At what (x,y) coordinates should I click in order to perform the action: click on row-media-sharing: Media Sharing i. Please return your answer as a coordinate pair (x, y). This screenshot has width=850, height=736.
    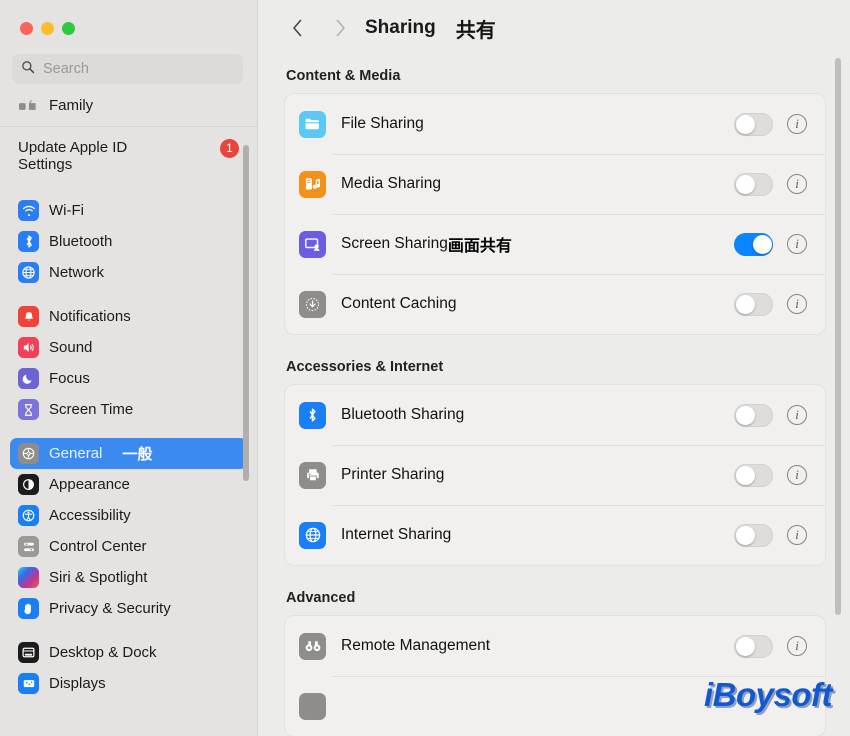
    Looking at the image, I should click on (555, 184).